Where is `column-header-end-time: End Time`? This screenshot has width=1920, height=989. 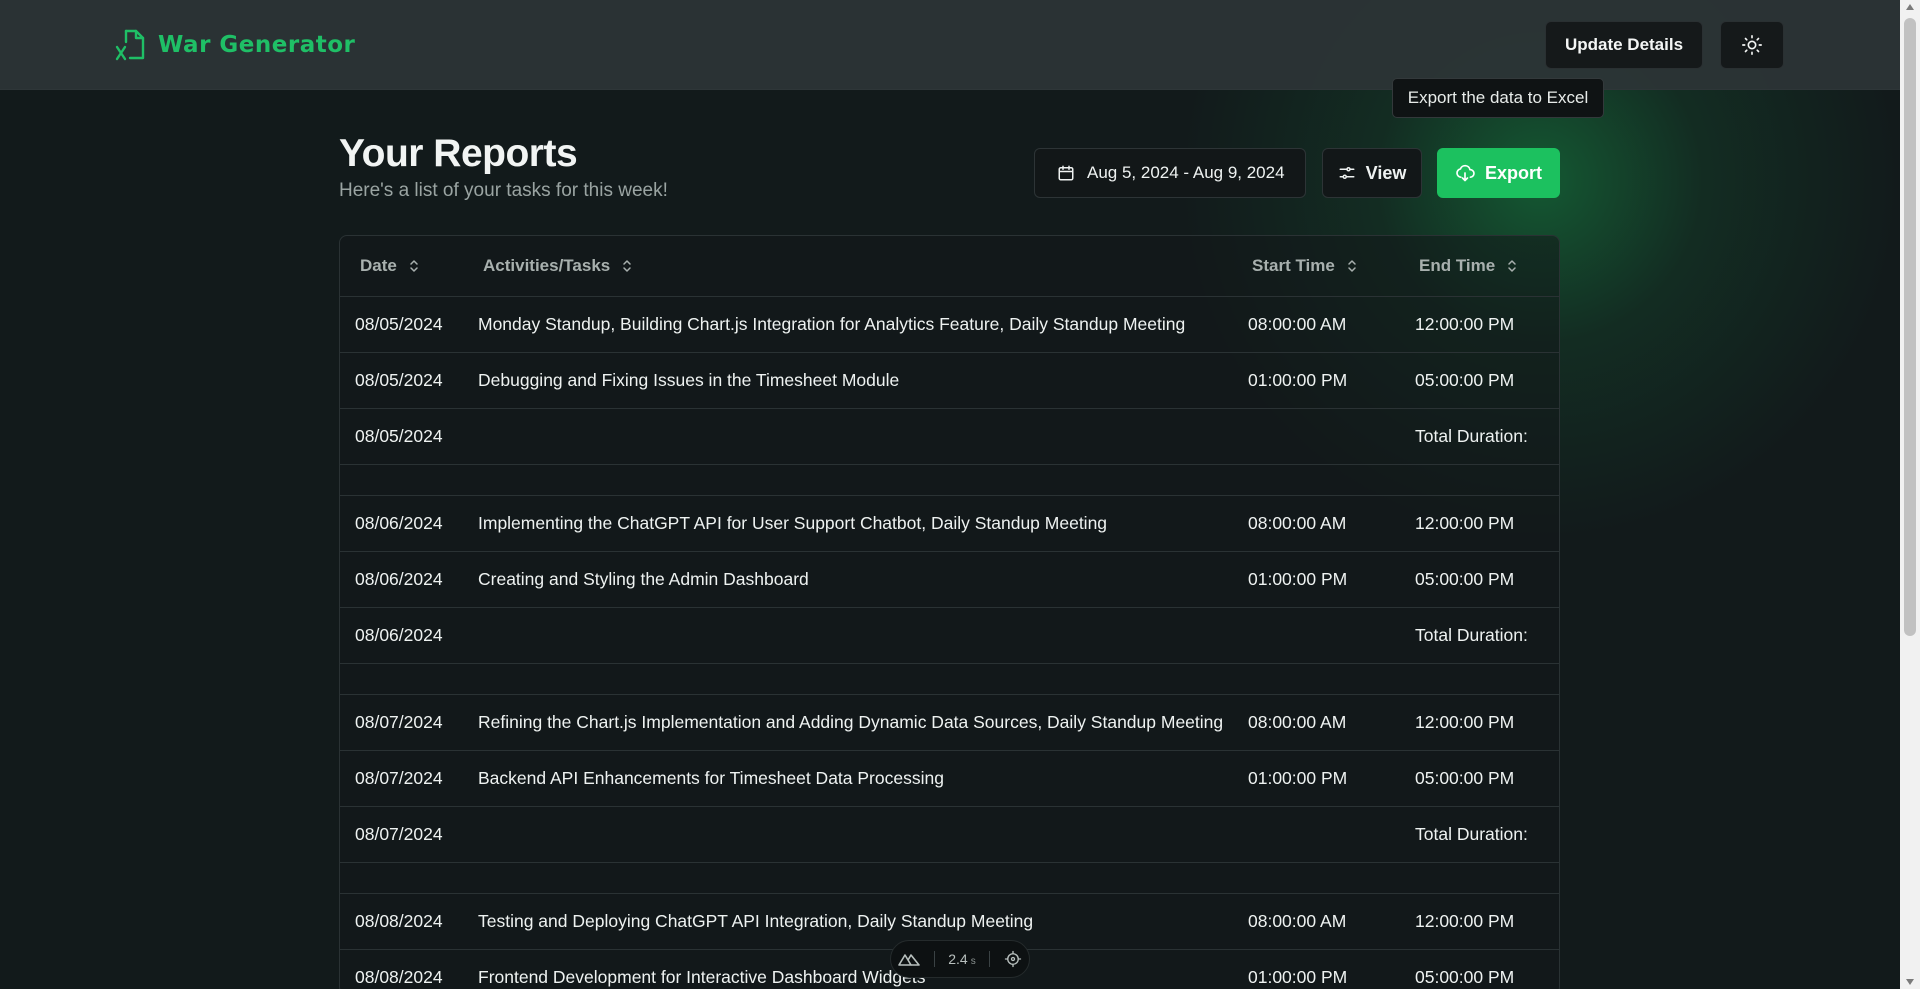 column-header-end-time: End Time is located at coordinates (1468, 266).